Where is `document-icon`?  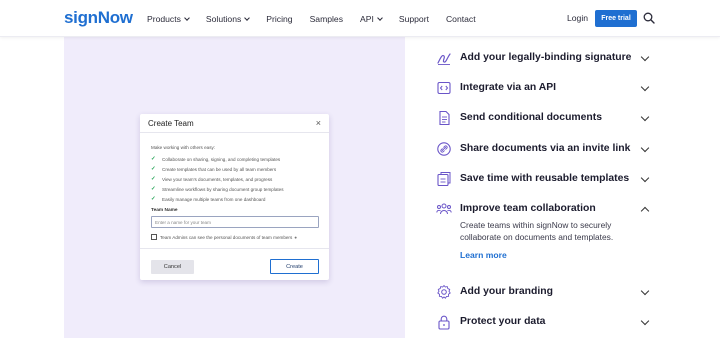
document-icon is located at coordinates (444, 118).